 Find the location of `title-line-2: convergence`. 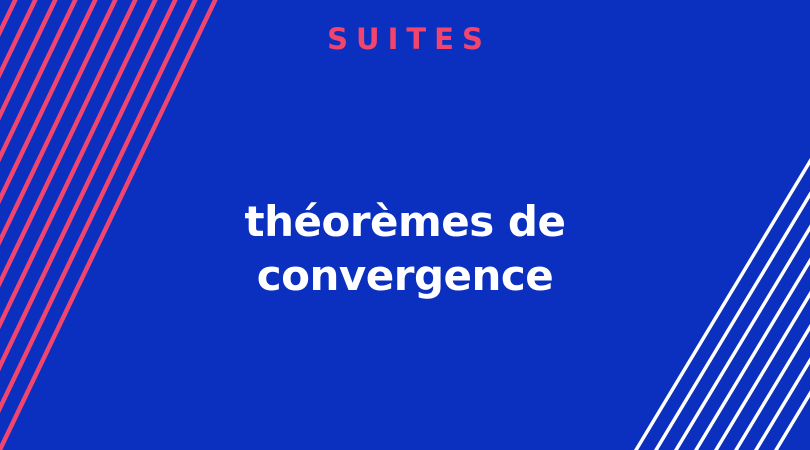

title-line-2: convergence is located at coordinates (405, 275).